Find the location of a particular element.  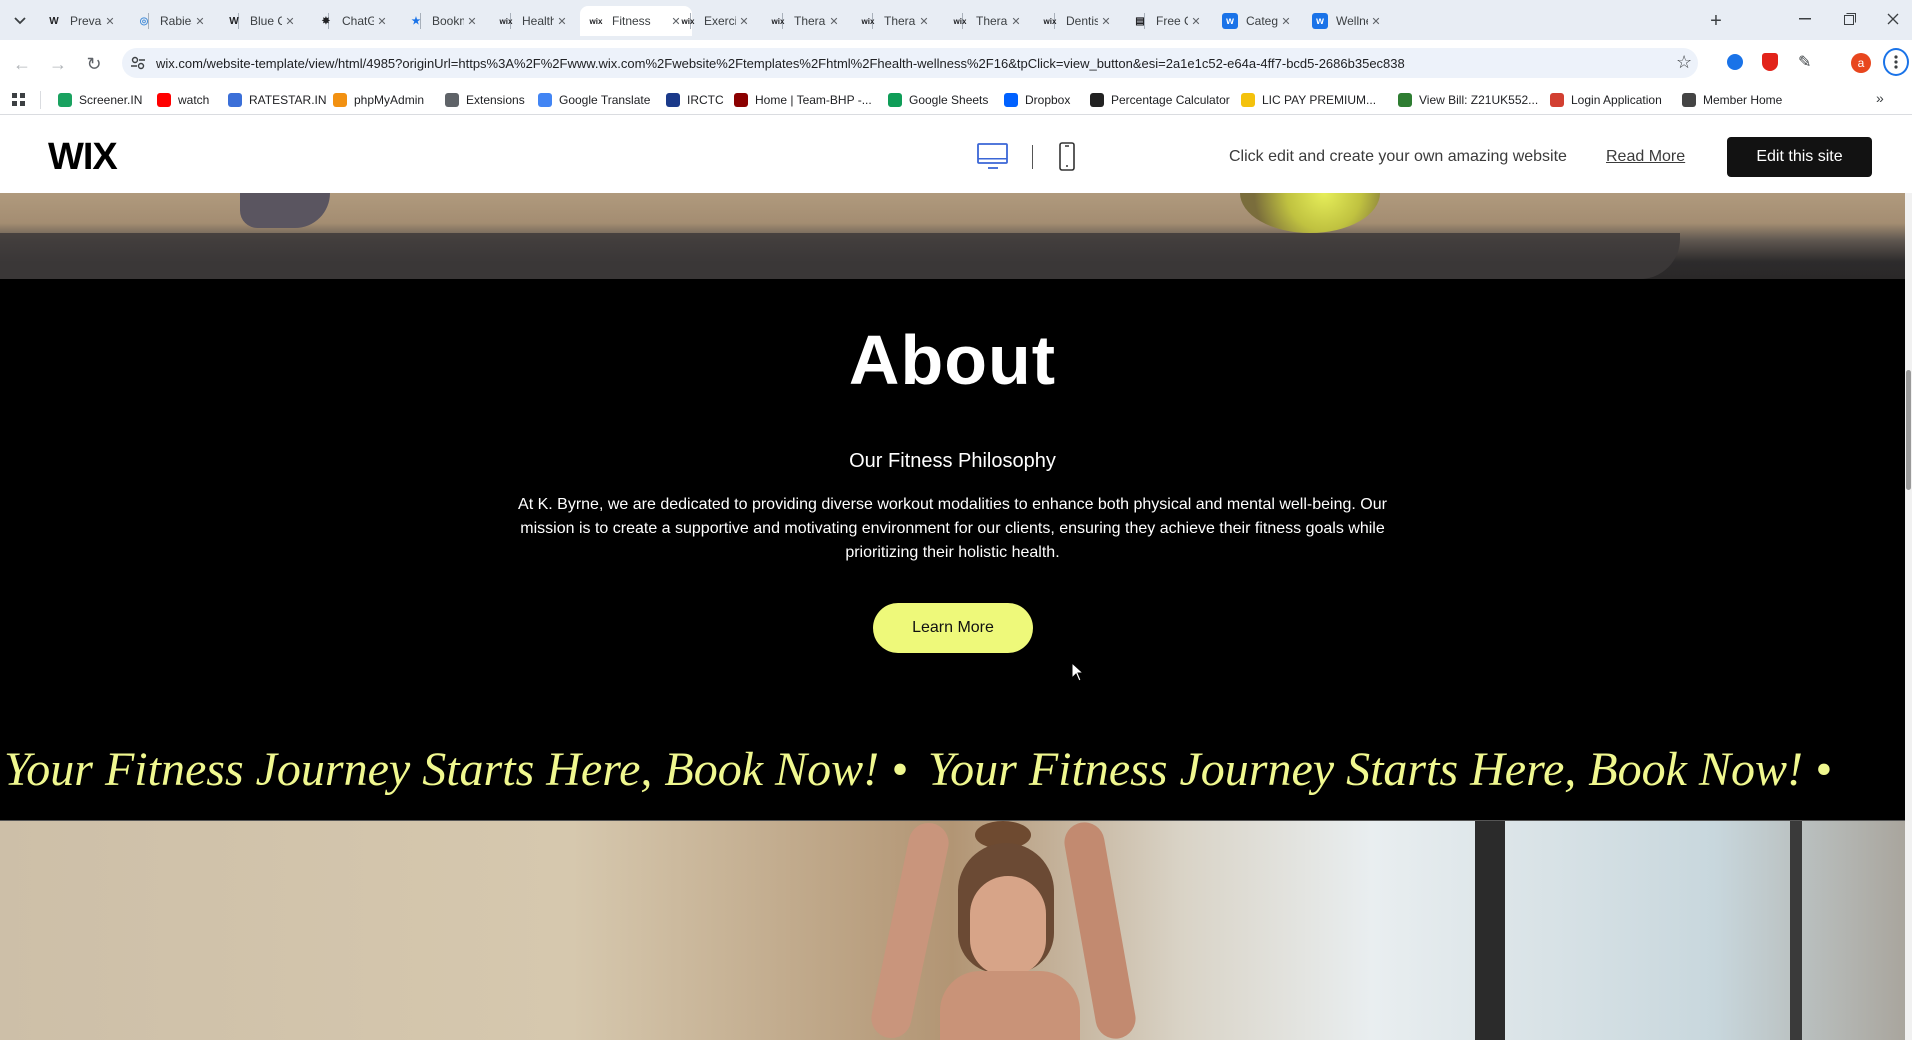

tab-prevale: W Prevale✕ is located at coordinates (82, 21).